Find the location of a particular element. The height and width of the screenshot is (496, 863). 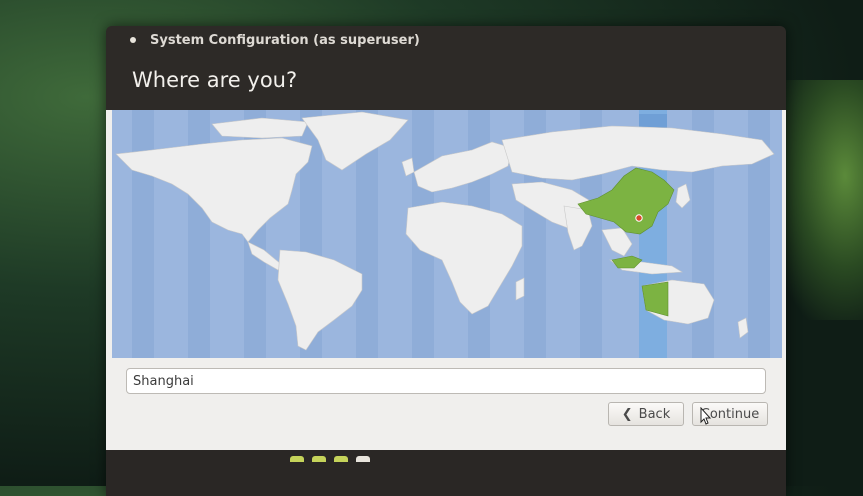

location-input is located at coordinates (446, 381).